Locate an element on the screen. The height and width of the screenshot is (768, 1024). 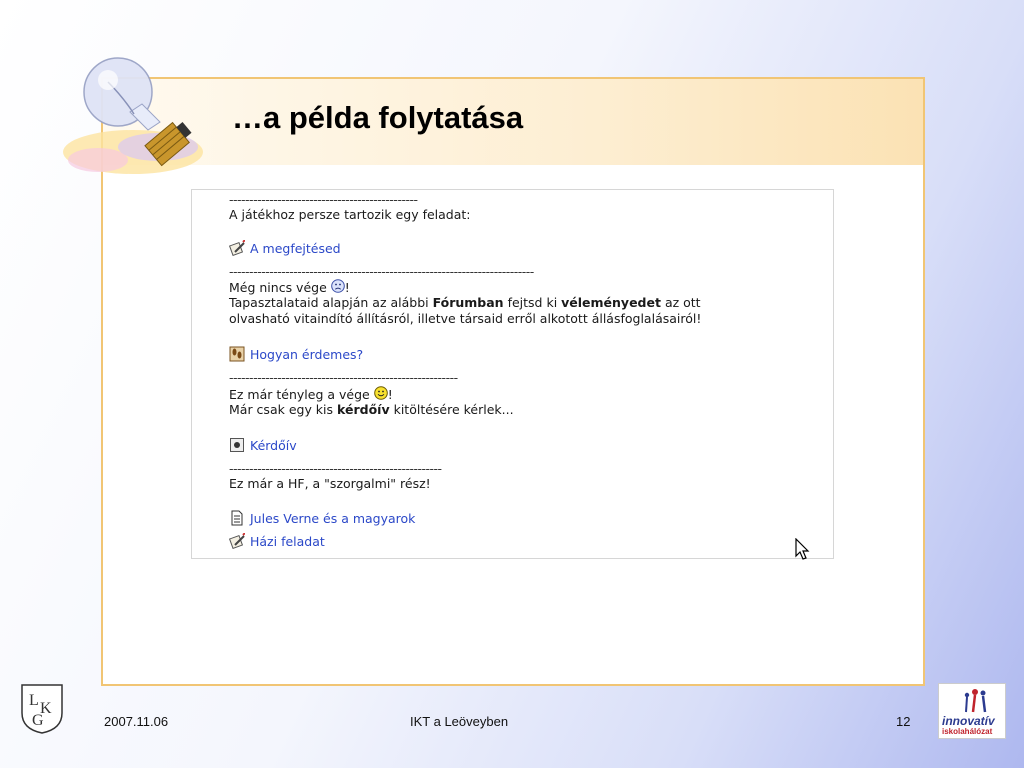
people-icon is located at coordinates (975, 701).